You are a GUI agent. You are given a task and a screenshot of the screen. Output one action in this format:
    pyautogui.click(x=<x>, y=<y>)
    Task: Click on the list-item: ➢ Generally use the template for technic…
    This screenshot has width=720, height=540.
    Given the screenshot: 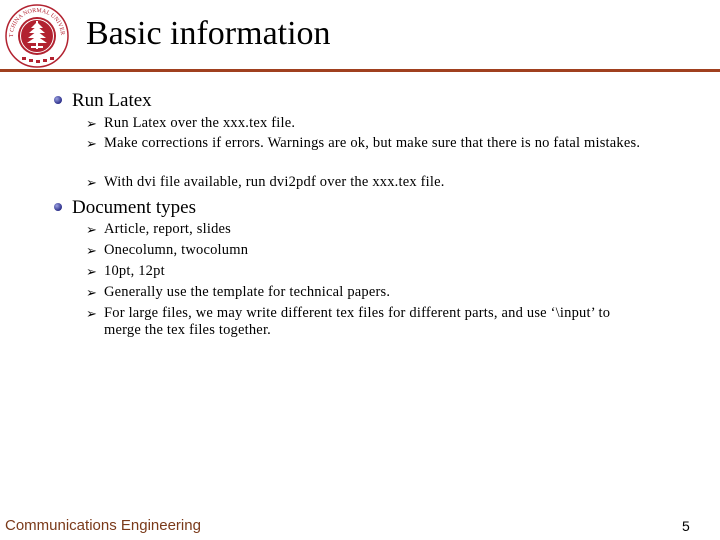 What is the action you would take?
    pyautogui.click(x=238, y=292)
    